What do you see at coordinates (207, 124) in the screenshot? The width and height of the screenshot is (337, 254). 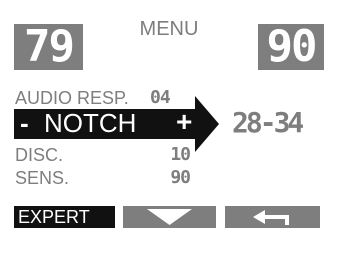 I see `selection-arrow-icon` at bounding box center [207, 124].